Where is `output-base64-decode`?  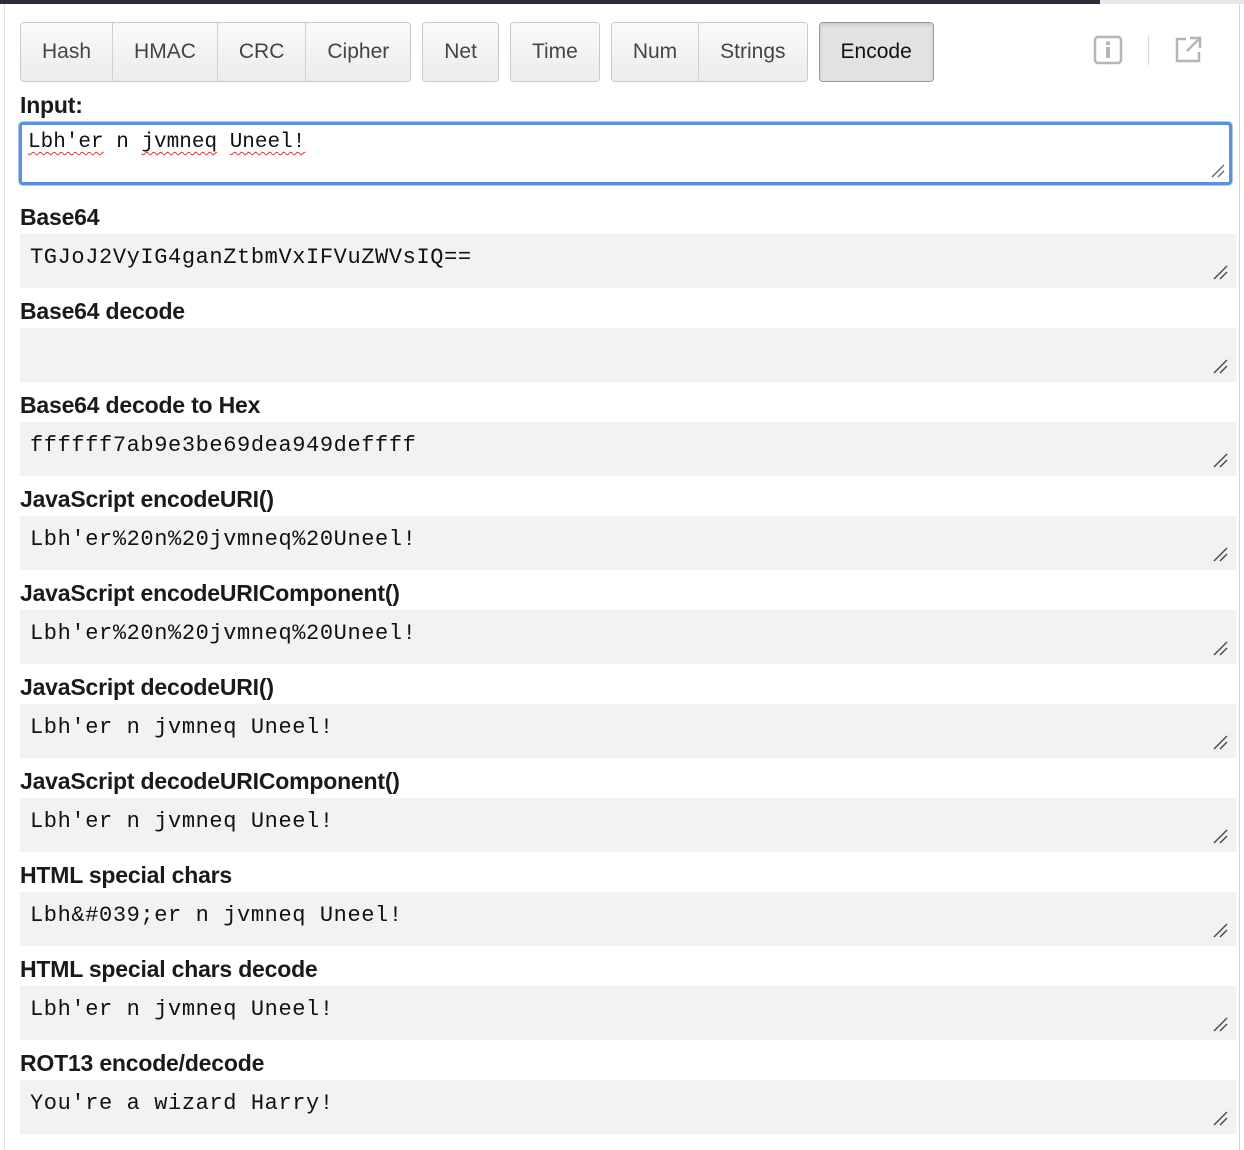
output-base64-decode is located at coordinates (628, 355).